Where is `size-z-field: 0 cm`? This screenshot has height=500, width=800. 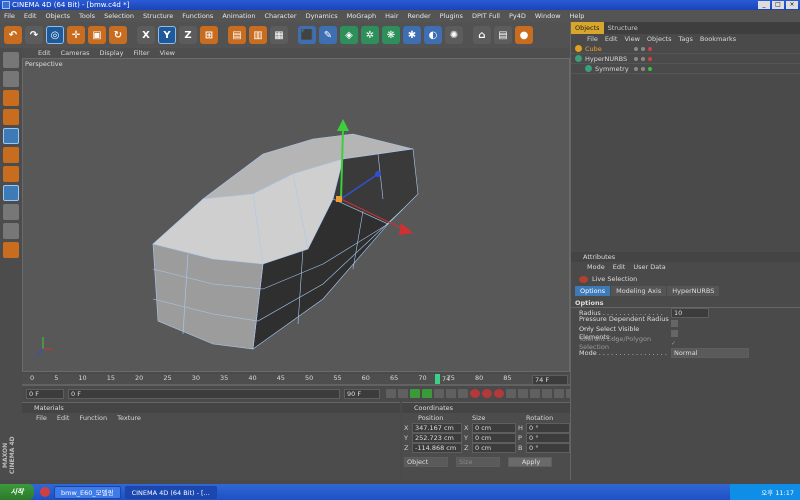
size-z-field: 0 cm is located at coordinates (494, 448).